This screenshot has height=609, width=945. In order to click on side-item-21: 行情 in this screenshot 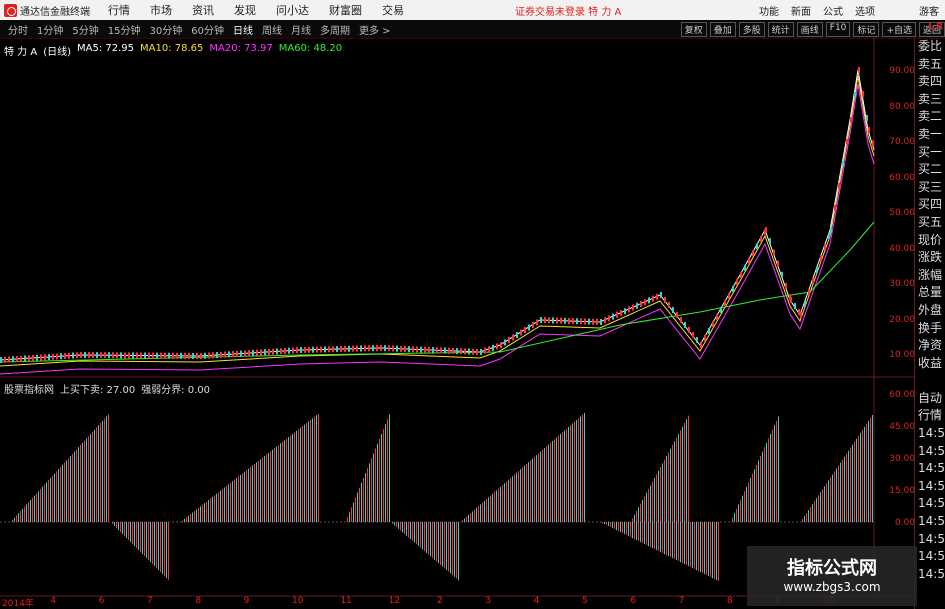, I will do `click(930, 416)`.